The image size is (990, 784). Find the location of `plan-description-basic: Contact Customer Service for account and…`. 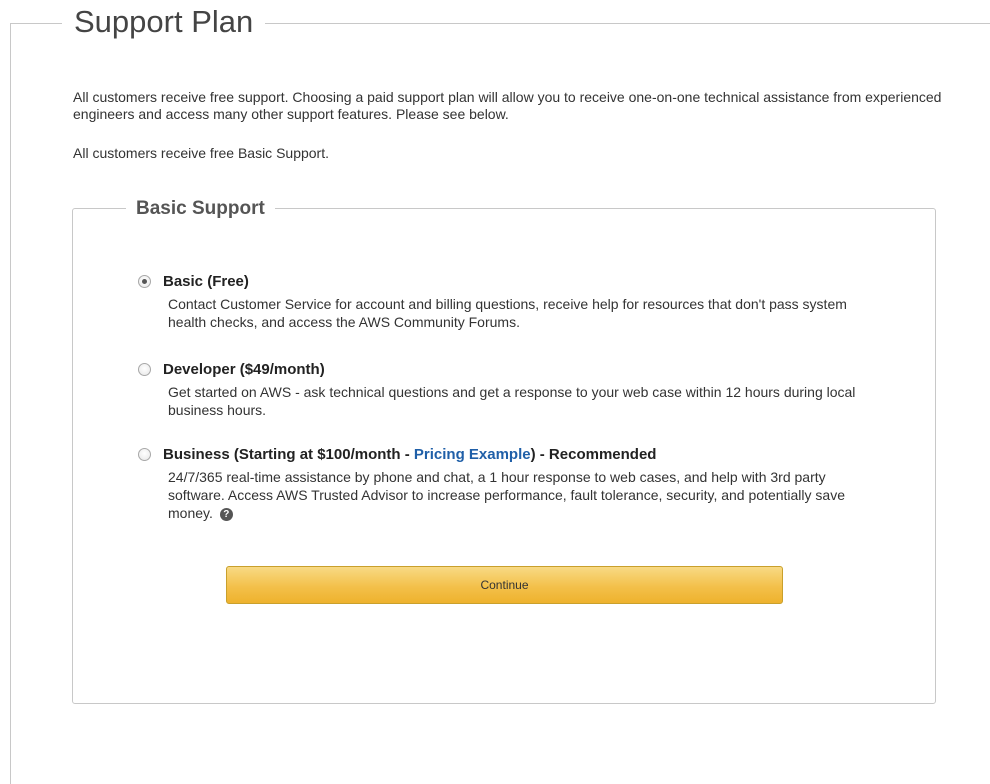

plan-description-basic: Contact Customer Service for account and… is located at coordinates (507, 313).